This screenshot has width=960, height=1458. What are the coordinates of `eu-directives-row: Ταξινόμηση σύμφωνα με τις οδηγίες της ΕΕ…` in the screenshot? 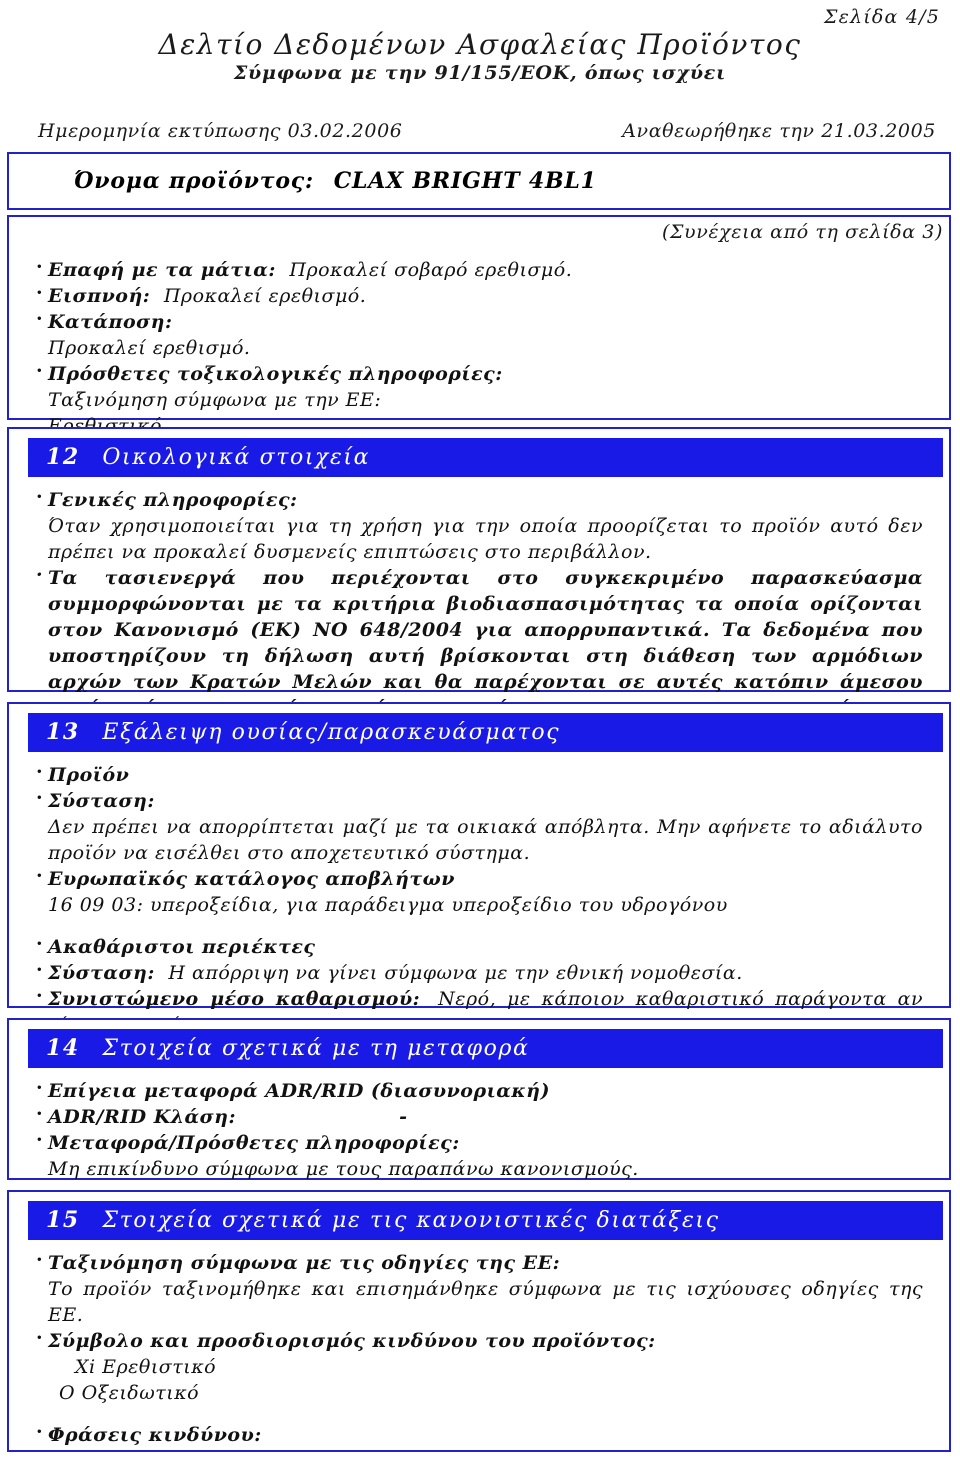 It's located at (479, 1261).